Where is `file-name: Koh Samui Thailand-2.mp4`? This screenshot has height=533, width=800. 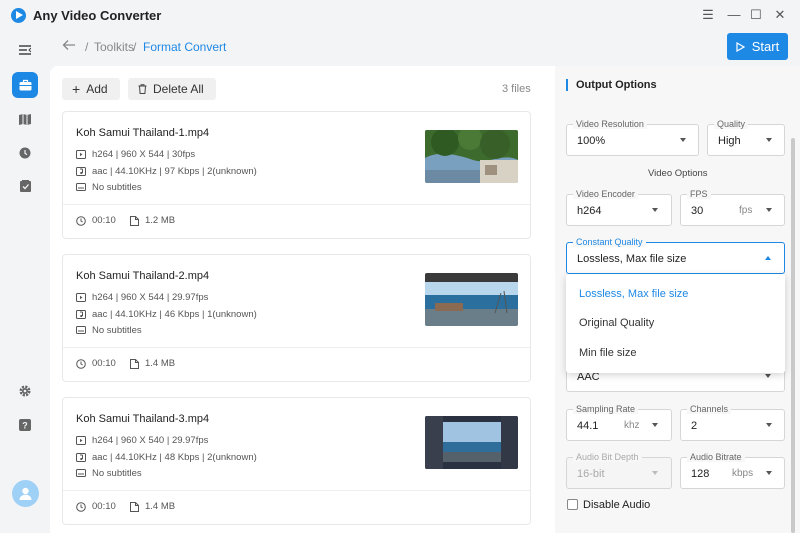
file-name: Koh Samui Thailand-2.mp4 is located at coordinates (143, 276).